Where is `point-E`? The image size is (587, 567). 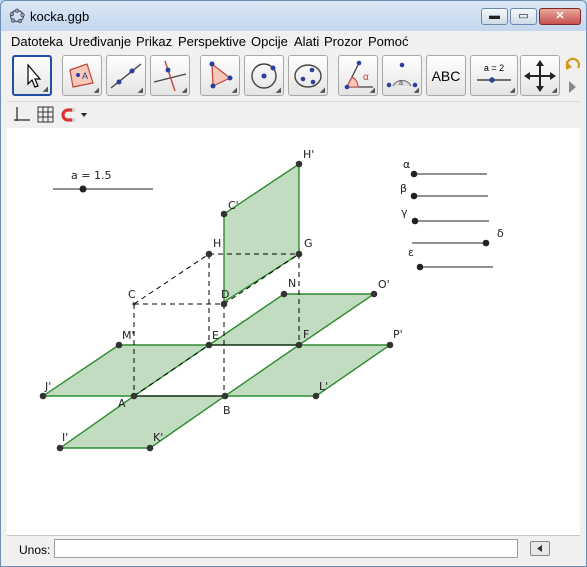
point-E is located at coordinates (209, 345).